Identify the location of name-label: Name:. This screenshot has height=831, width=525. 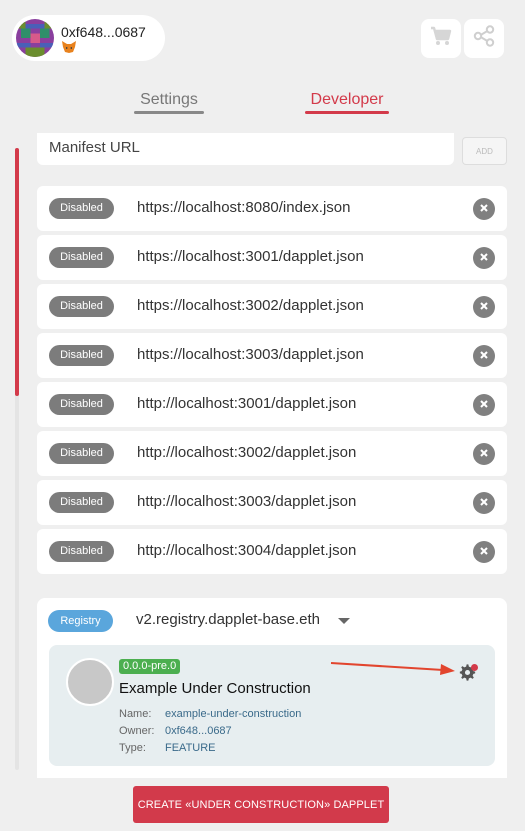
(135, 714).